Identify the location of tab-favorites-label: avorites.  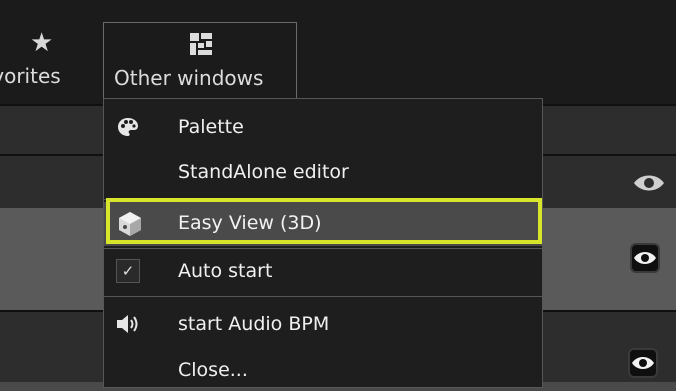
(30, 76).